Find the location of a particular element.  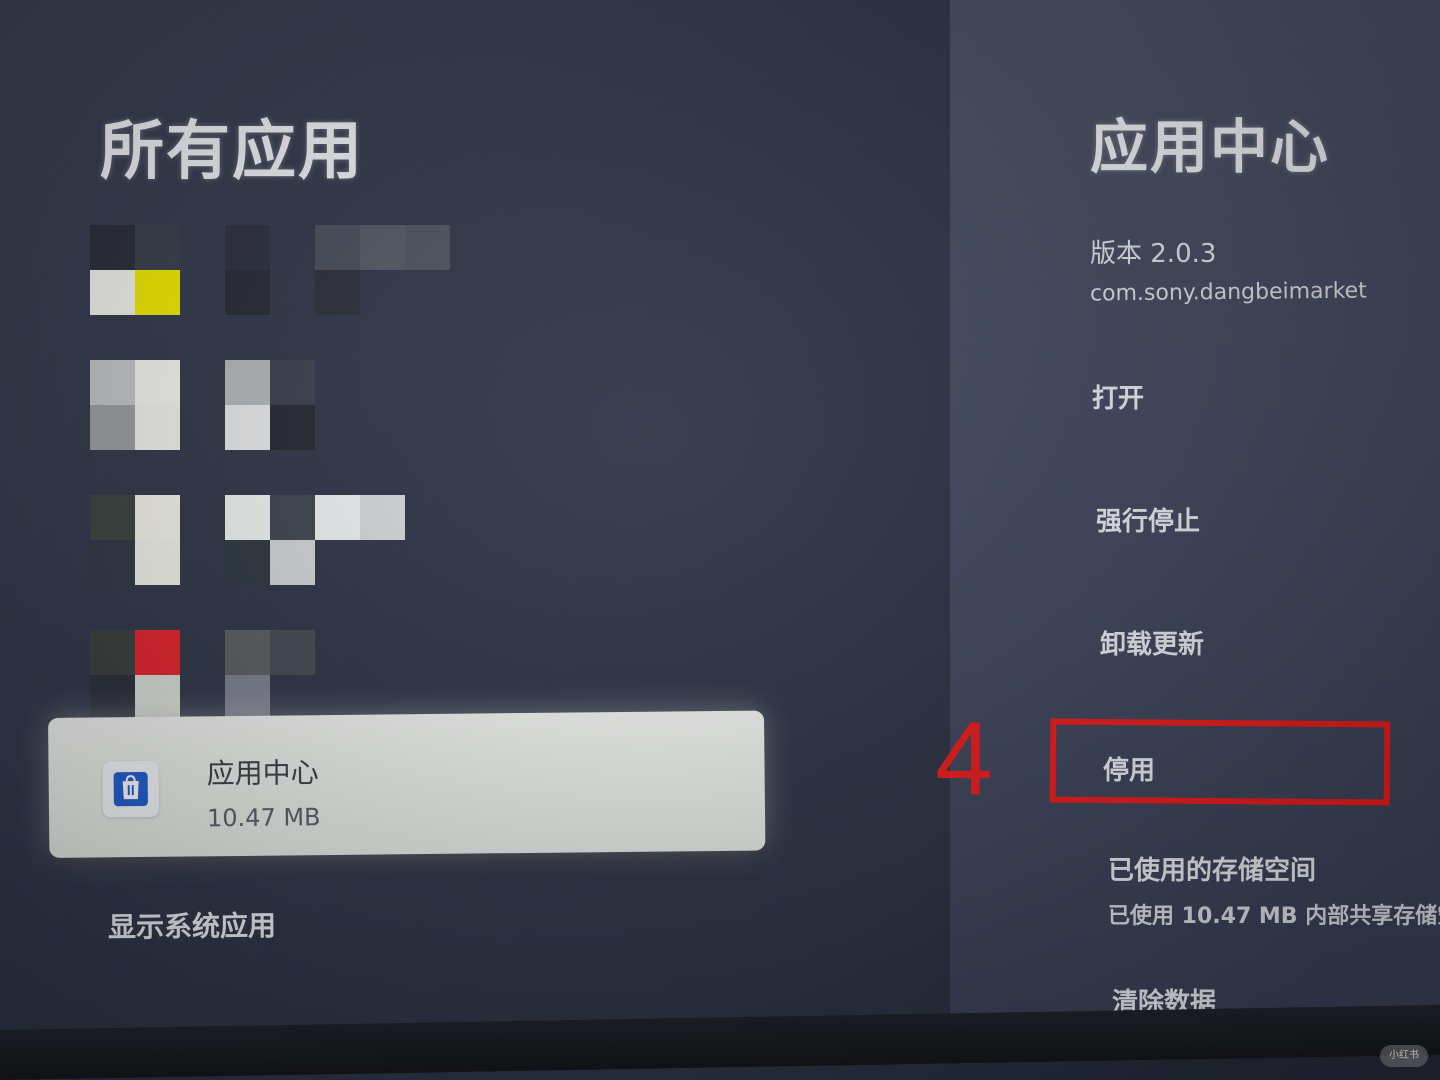

step-number-annotation: 4 is located at coordinates (964, 759).